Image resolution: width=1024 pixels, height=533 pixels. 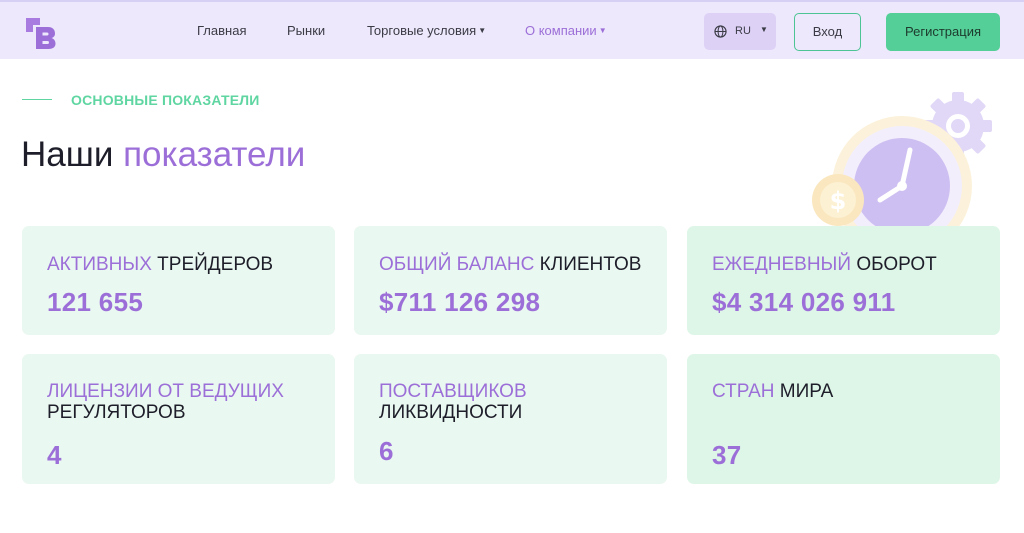 What do you see at coordinates (67, 154) in the screenshot?
I see `page-title-plain: Наши` at bounding box center [67, 154].